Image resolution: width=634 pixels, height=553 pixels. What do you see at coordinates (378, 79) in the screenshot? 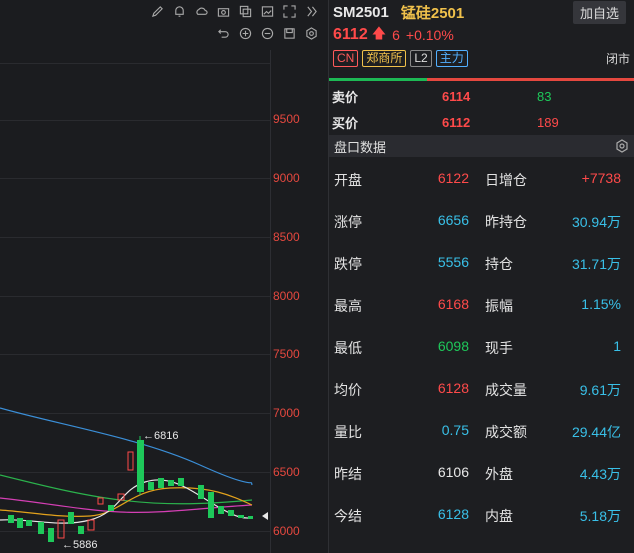
I see `ratio-green` at bounding box center [378, 79].